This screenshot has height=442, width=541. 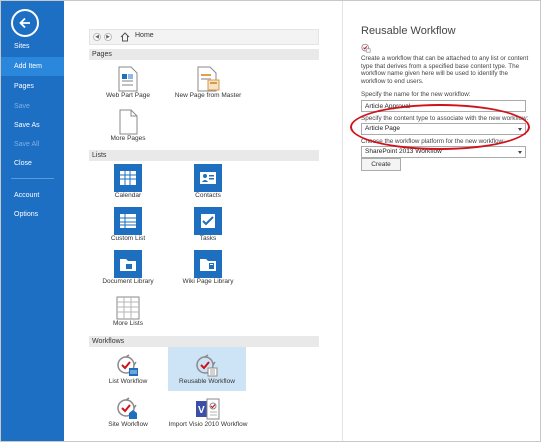 I want to click on tile-label: List Workflow, so click(x=128, y=381).